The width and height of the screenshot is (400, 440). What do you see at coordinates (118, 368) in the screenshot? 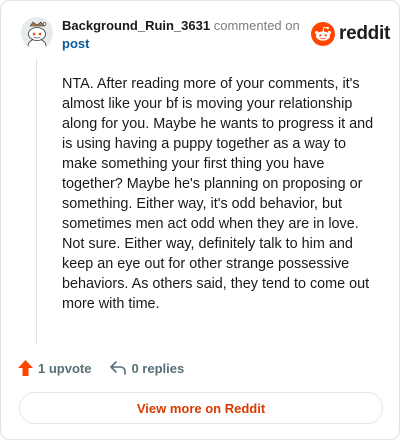
I see `reply-arrow-icon` at bounding box center [118, 368].